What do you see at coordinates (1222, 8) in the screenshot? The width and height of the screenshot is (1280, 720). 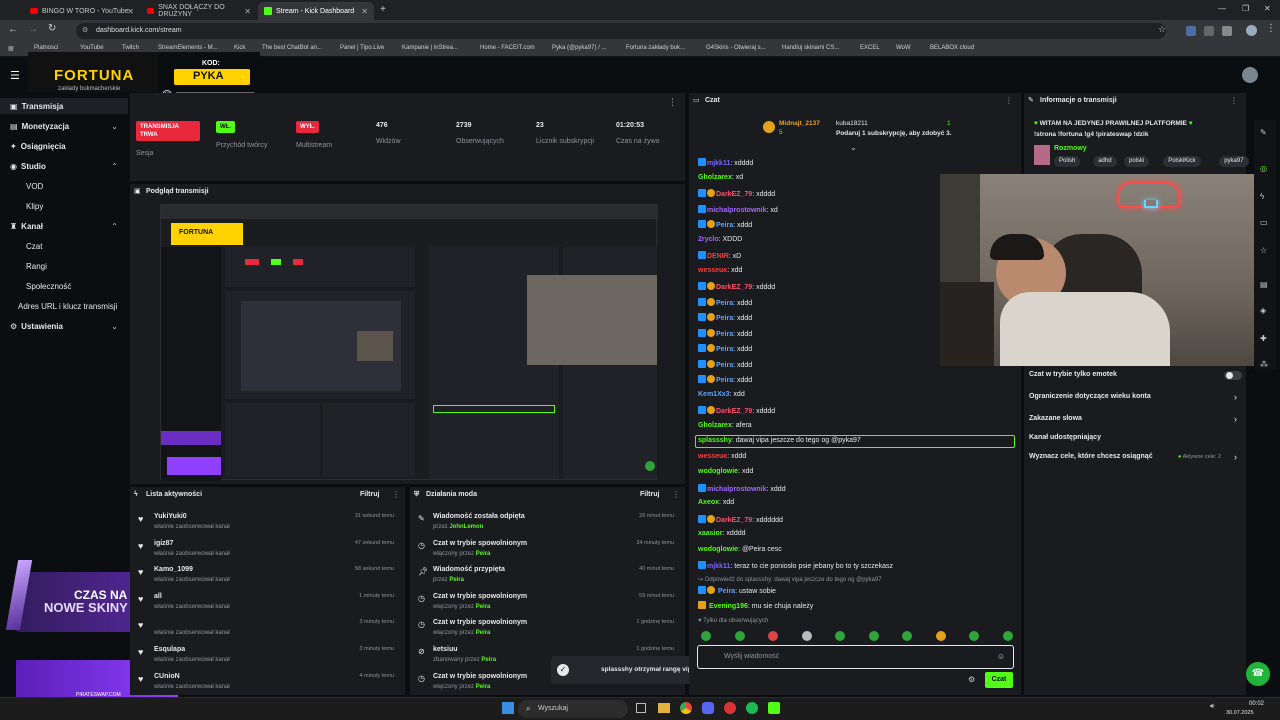 I see `minimize-icon: —` at bounding box center [1222, 8].